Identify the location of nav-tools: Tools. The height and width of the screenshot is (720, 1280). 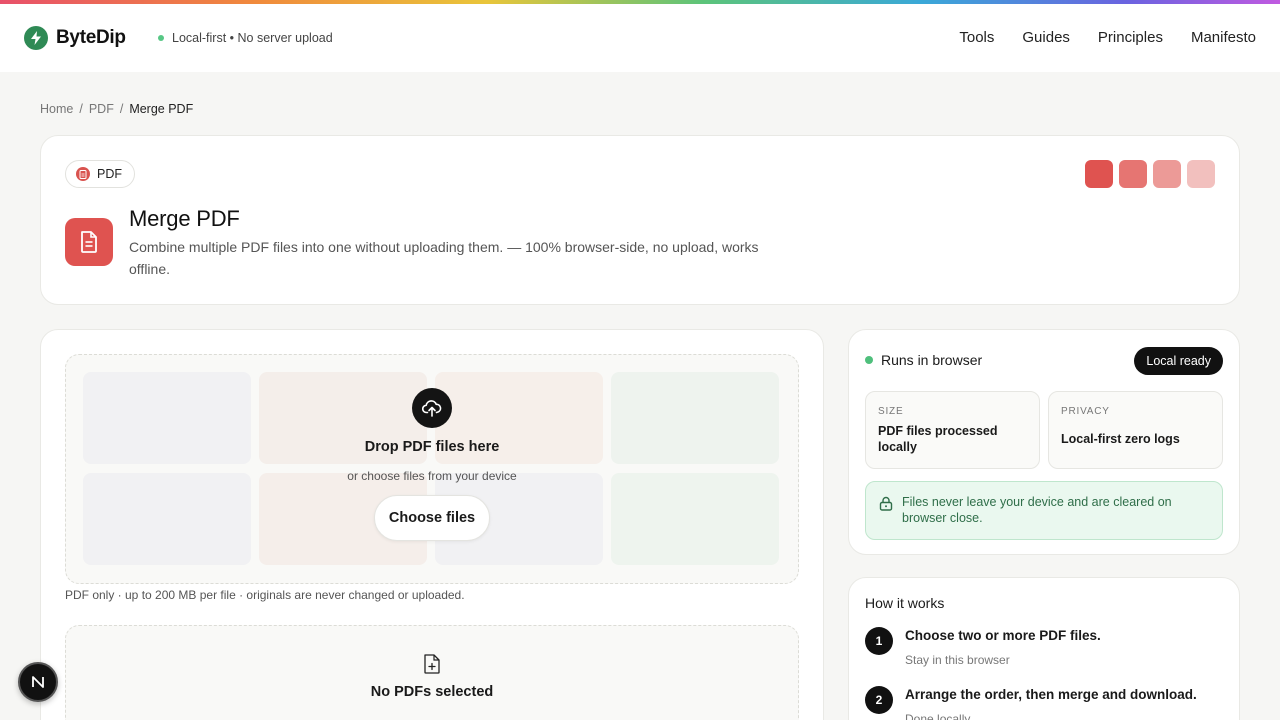
(976, 37).